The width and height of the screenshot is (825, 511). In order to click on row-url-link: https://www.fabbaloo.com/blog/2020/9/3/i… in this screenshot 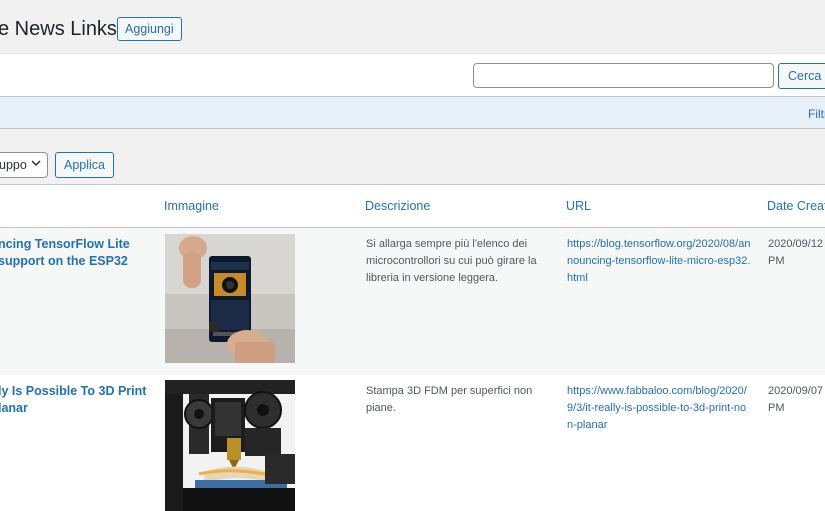, I will do `click(659, 408)`.